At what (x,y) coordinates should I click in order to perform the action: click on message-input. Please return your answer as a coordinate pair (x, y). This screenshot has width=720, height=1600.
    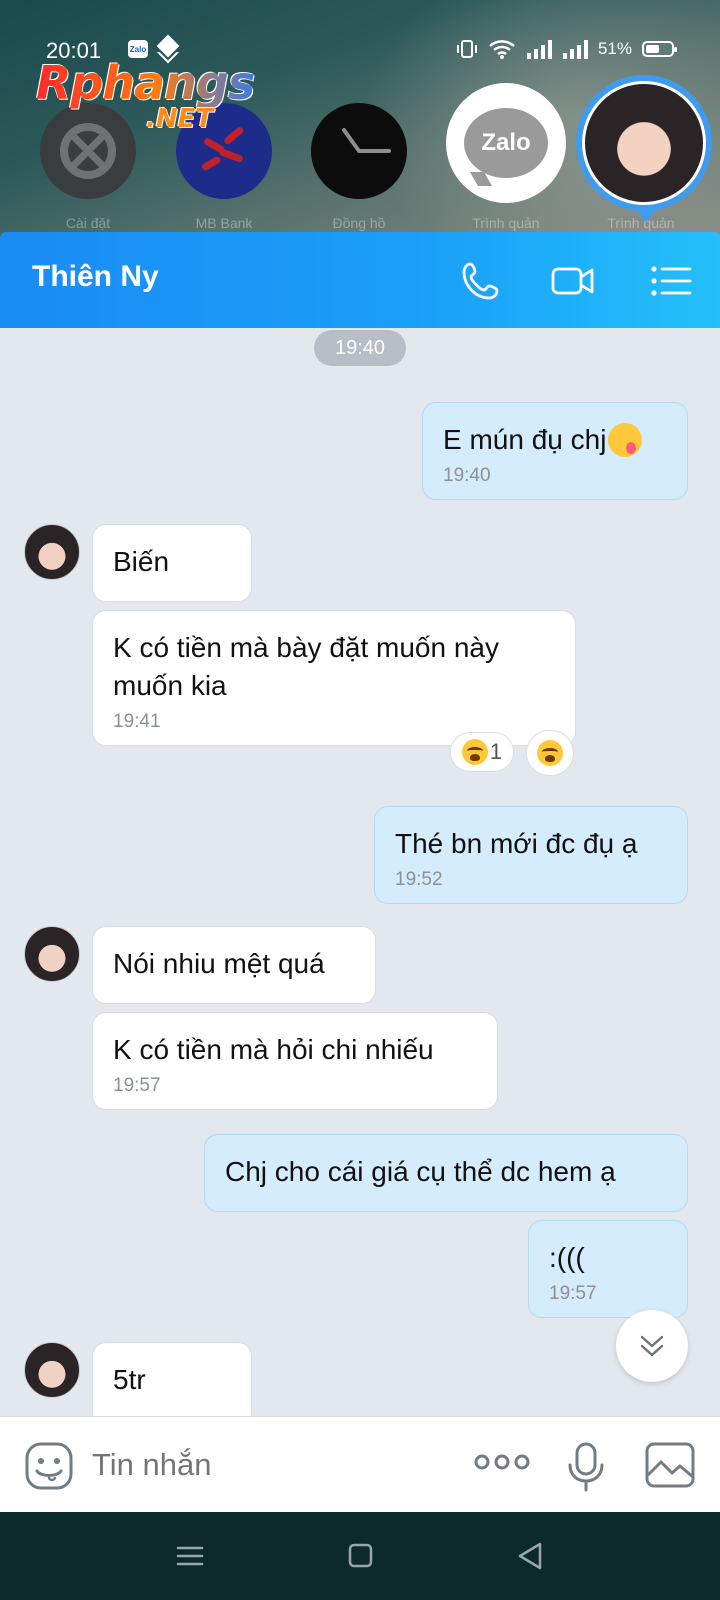
    Looking at the image, I should click on (272, 1465).